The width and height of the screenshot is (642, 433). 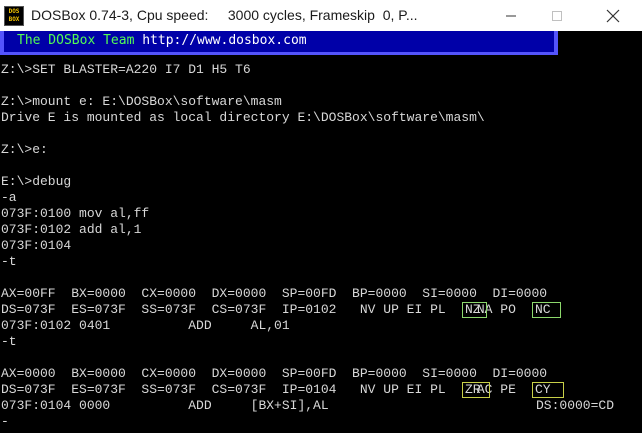 I want to click on console-line: 073F:0104 0000 ADD [BX+SI],AL, so click(x=165, y=405).